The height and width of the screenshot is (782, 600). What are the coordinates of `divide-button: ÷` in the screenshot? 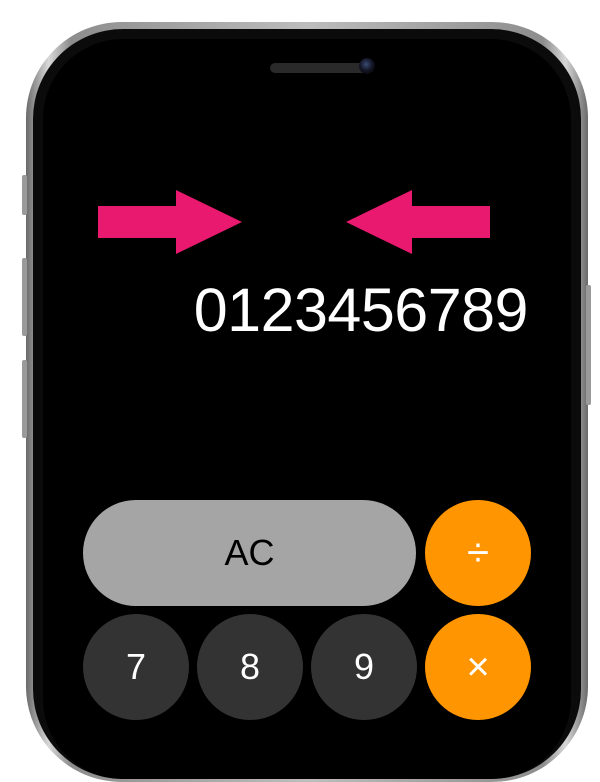 It's located at (478, 553).